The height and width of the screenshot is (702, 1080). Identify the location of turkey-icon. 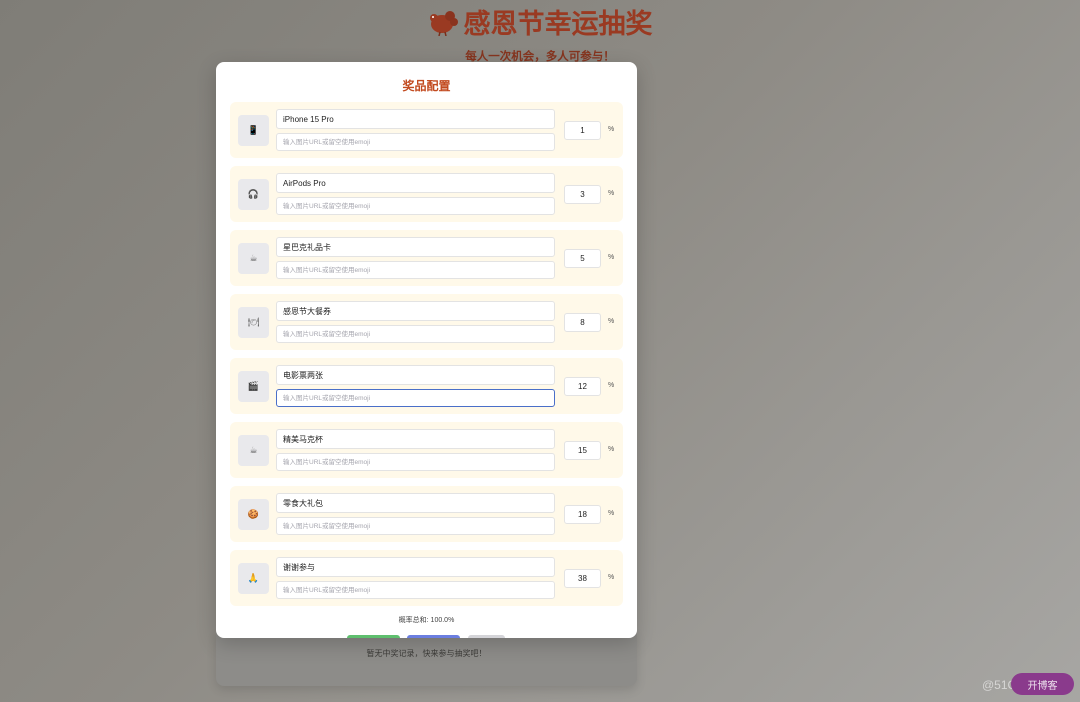
(443, 23).